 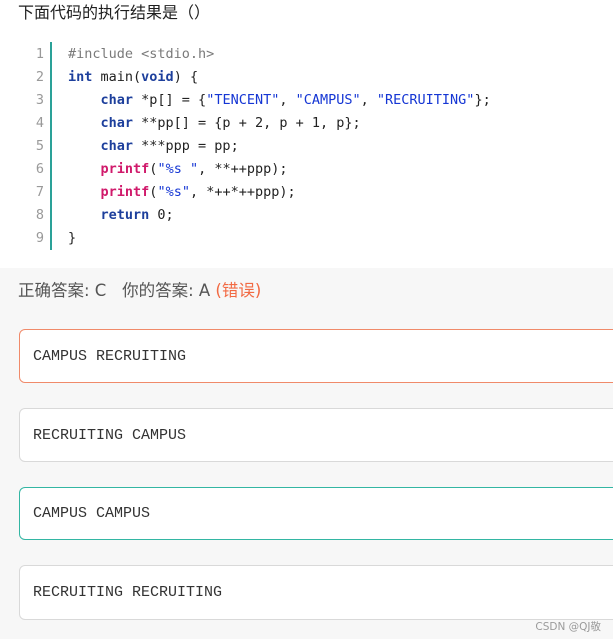 I want to click on code-line: int main(void) {, so click(x=133, y=77).